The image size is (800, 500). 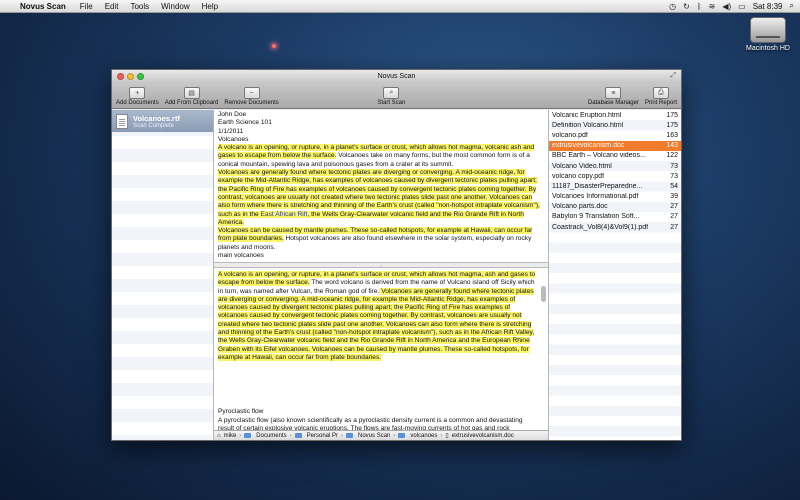 I want to click on section-heading: Pyroclastic flow, so click(x=241, y=412).